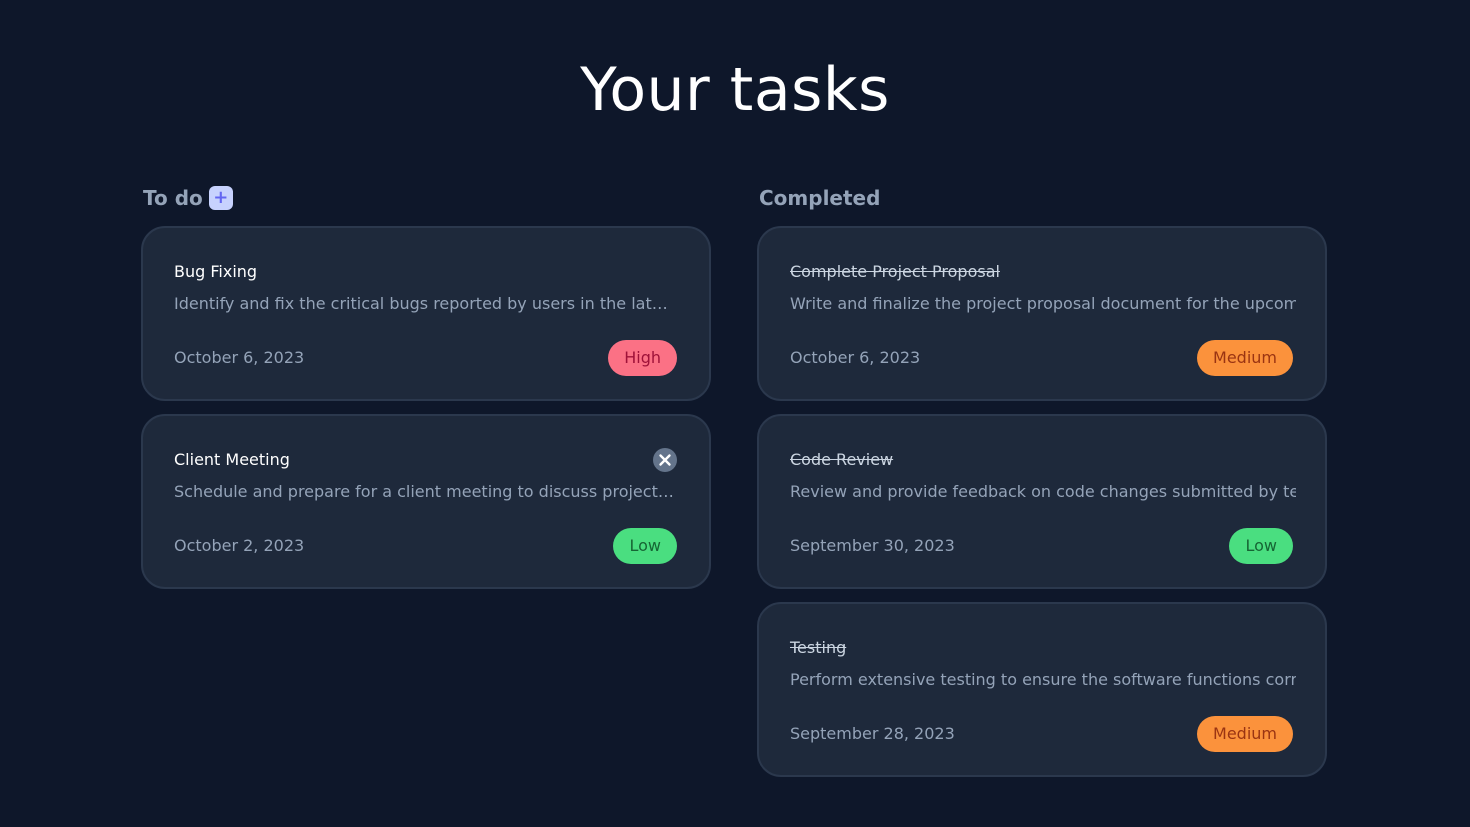  What do you see at coordinates (232, 459) in the screenshot?
I see `task-title: Client Meeting` at bounding box center [232, 459].